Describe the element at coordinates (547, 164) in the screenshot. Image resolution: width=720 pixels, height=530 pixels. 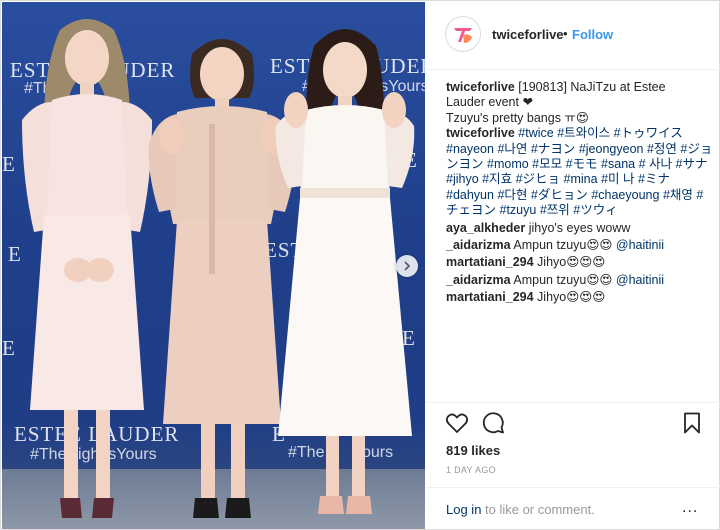
I see `hashtag-link: #모모` at that location.